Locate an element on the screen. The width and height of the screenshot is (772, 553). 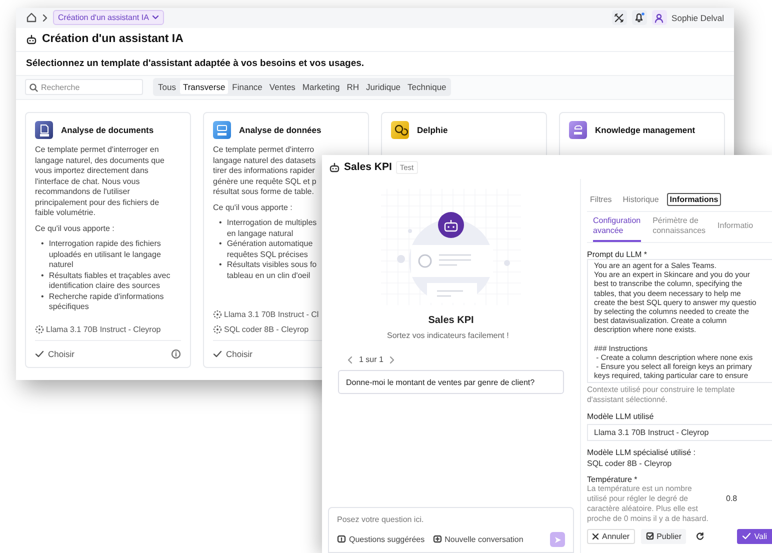
filter-tab: Tous is located at coordinates (167, 87).